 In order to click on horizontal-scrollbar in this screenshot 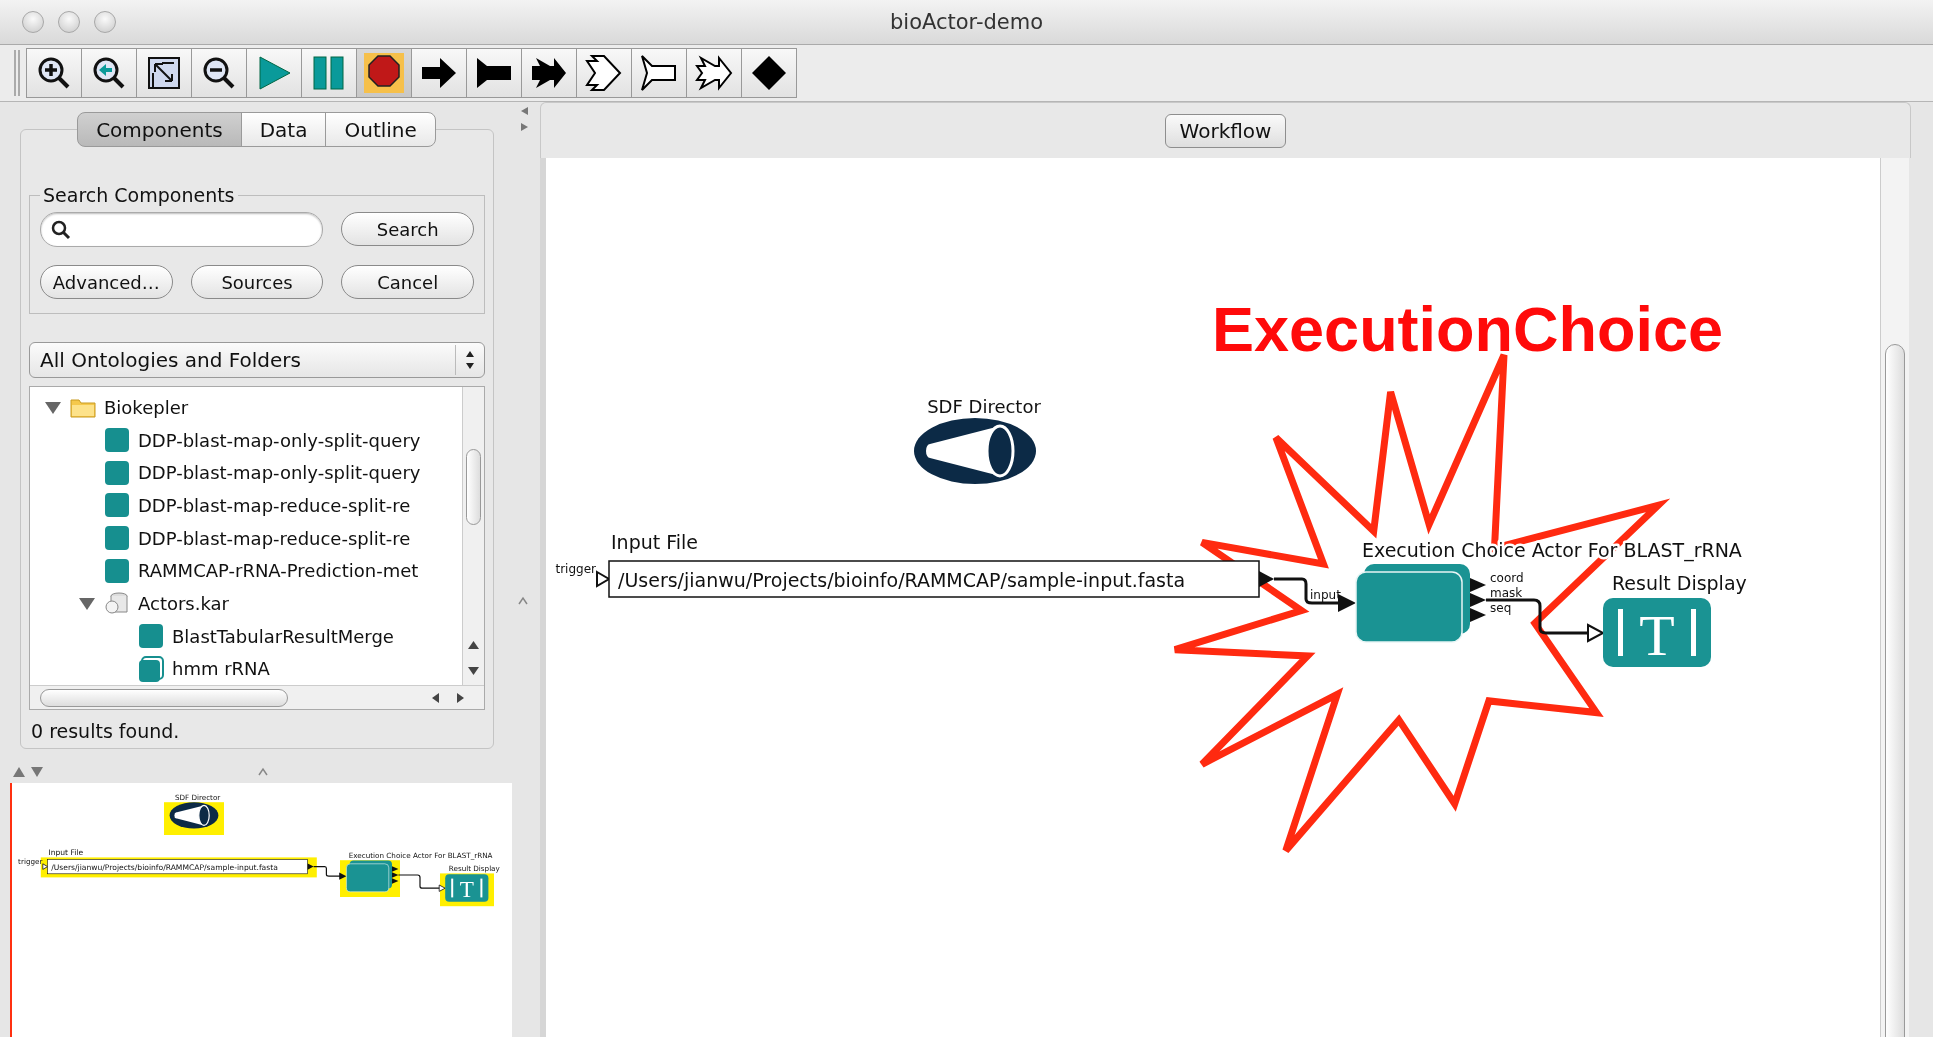, I will do `click(257, 697)`.